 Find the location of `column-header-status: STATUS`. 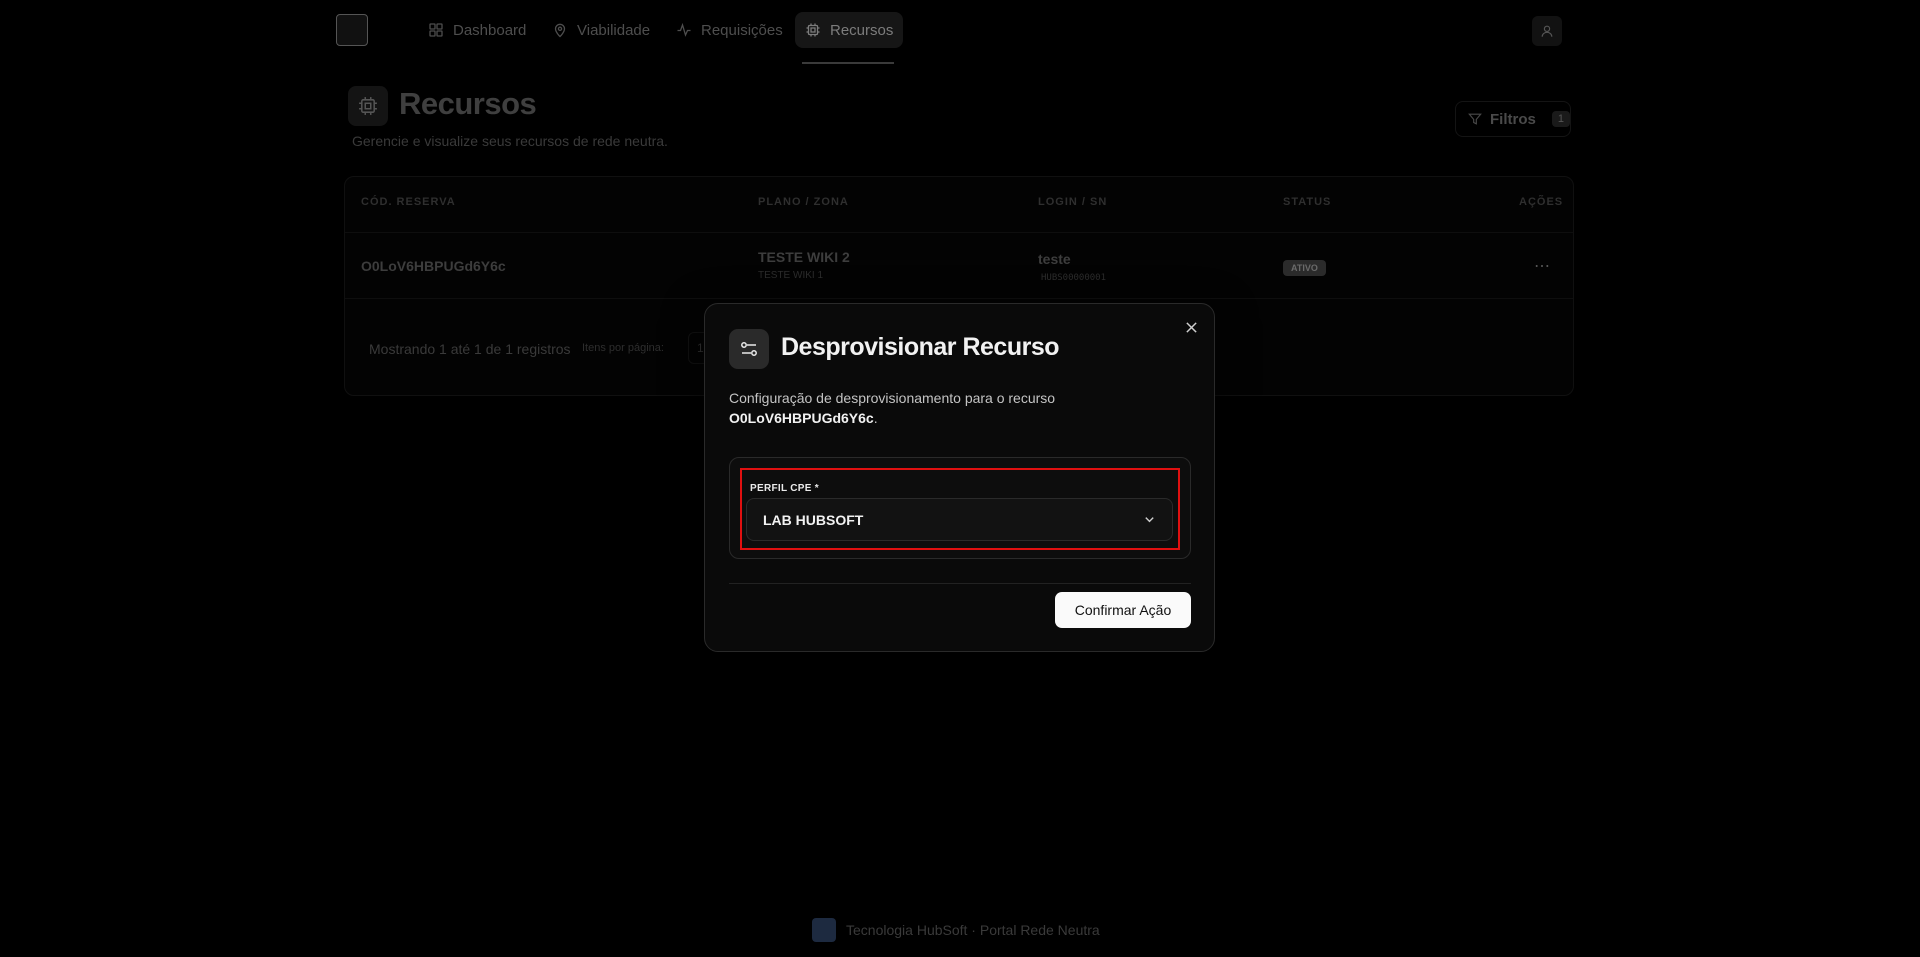

column-header-status: STATUS is located at coordinates (1307, 202).